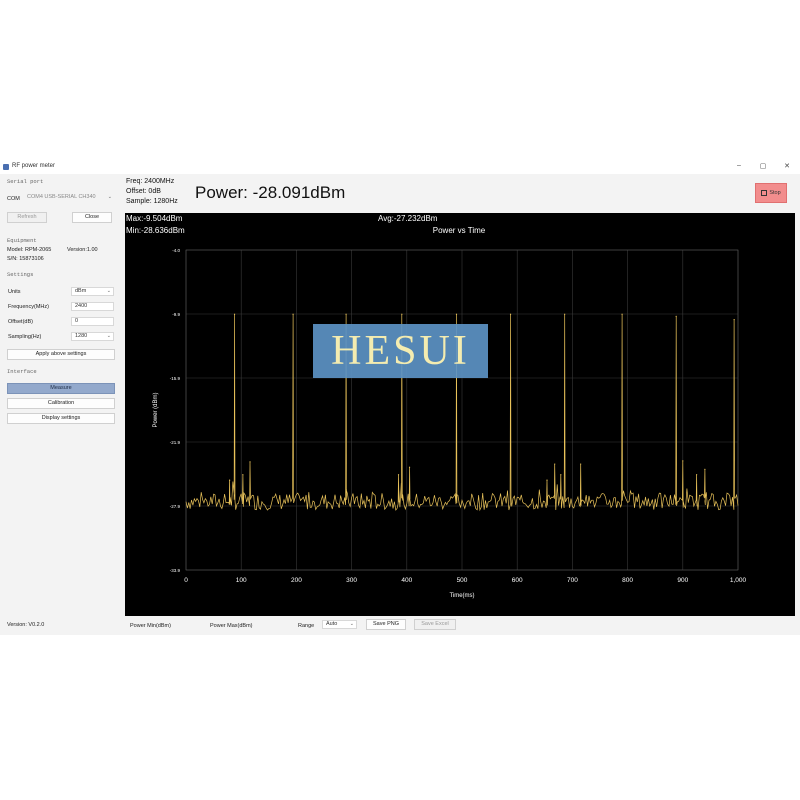 The image size is (800, 800). Describe the element at coordinates (81, 291) in the screenshot. I see `units-value: dBm` at that location.